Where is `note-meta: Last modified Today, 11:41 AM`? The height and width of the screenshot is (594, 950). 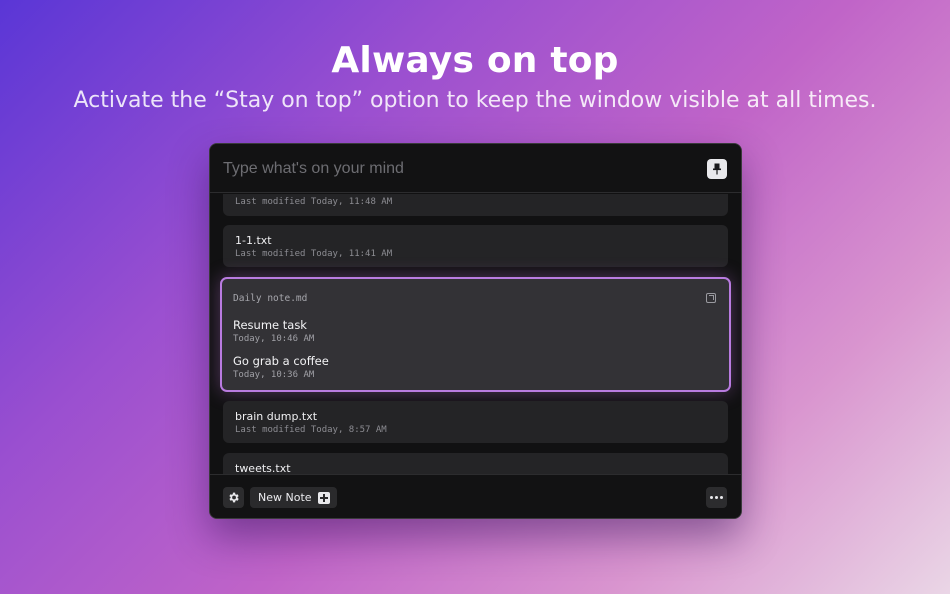
note-meta: Last modified Today, 11:41 AM is located at coordinates (314, 254).